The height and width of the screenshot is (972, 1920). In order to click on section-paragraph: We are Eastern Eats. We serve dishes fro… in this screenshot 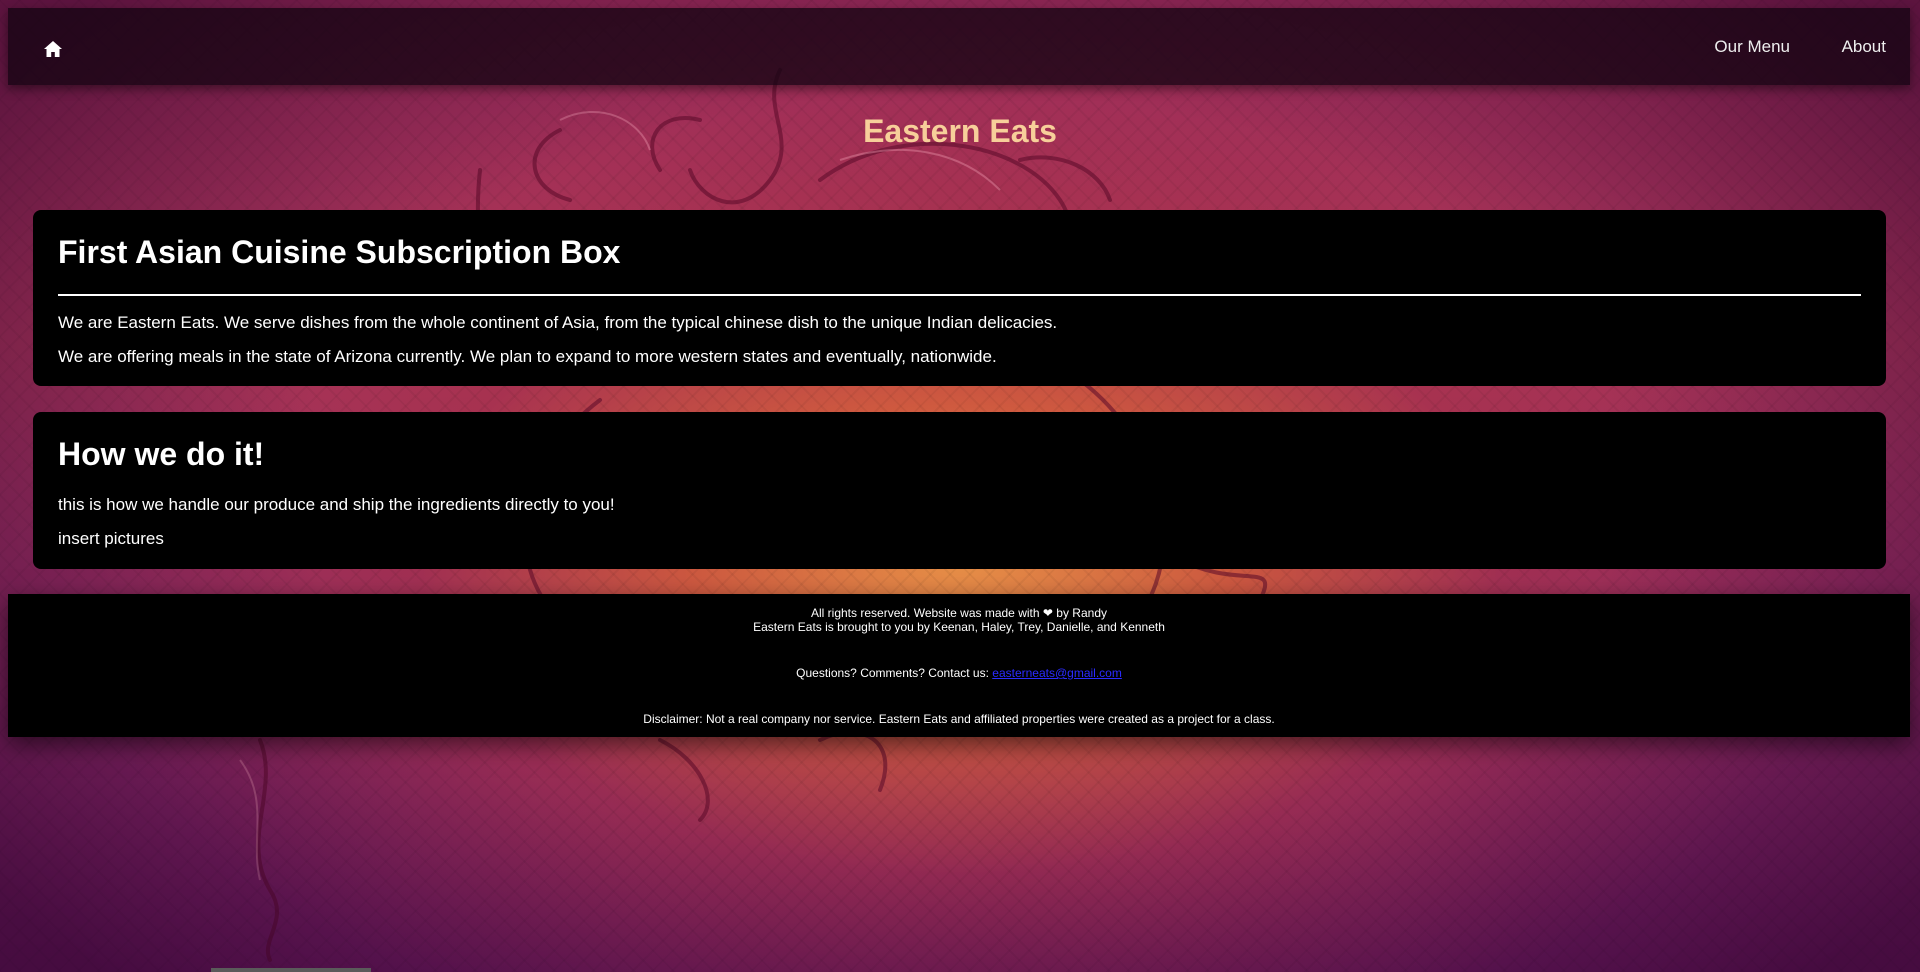, I will do `click(558, 322)`.